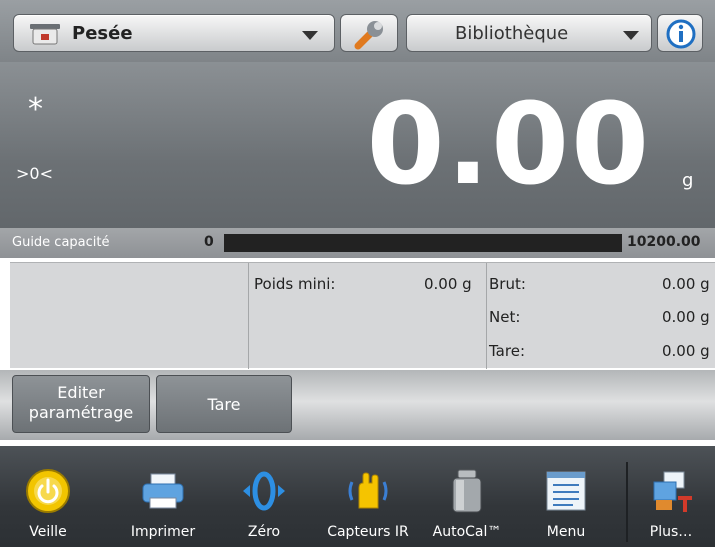  Describe the element at coordinates (448, 284) in the screenshot. I see `min-weight-value: 0.00 g` at that location.